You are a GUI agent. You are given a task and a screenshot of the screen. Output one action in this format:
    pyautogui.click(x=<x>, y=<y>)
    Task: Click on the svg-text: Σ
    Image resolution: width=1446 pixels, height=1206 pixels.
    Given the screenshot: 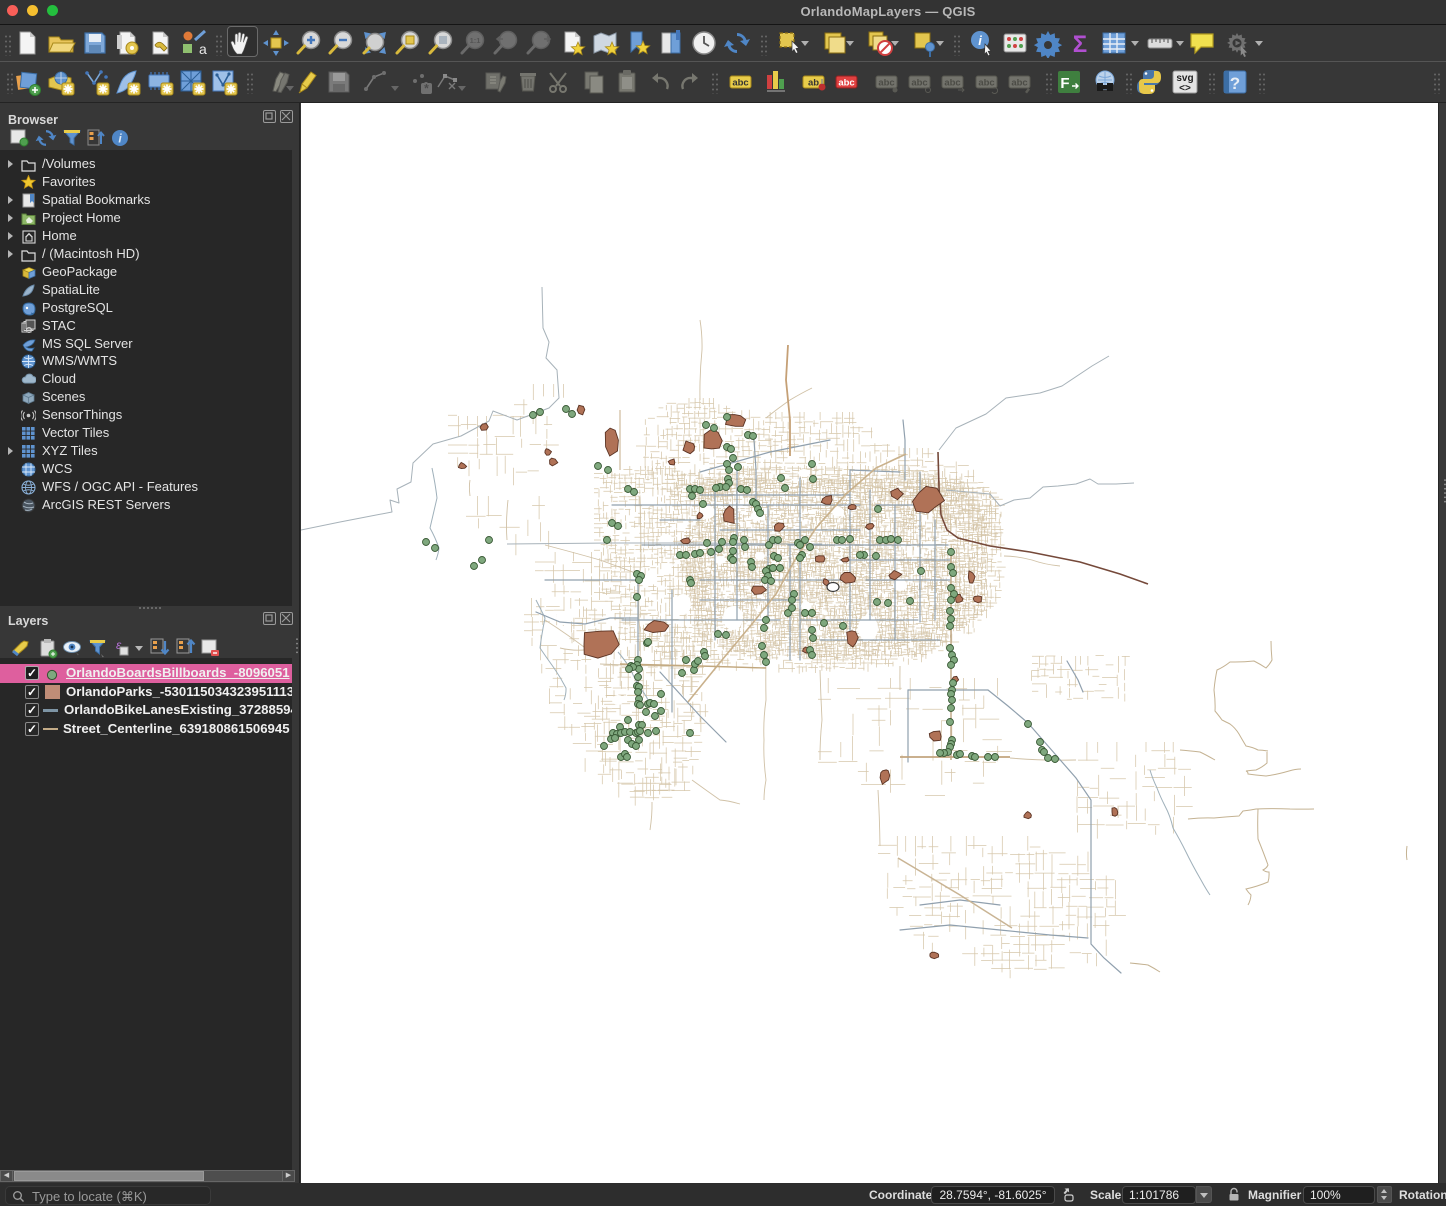 What is the action you would take?
    pyautogui.click(x=1080, y=44)
    